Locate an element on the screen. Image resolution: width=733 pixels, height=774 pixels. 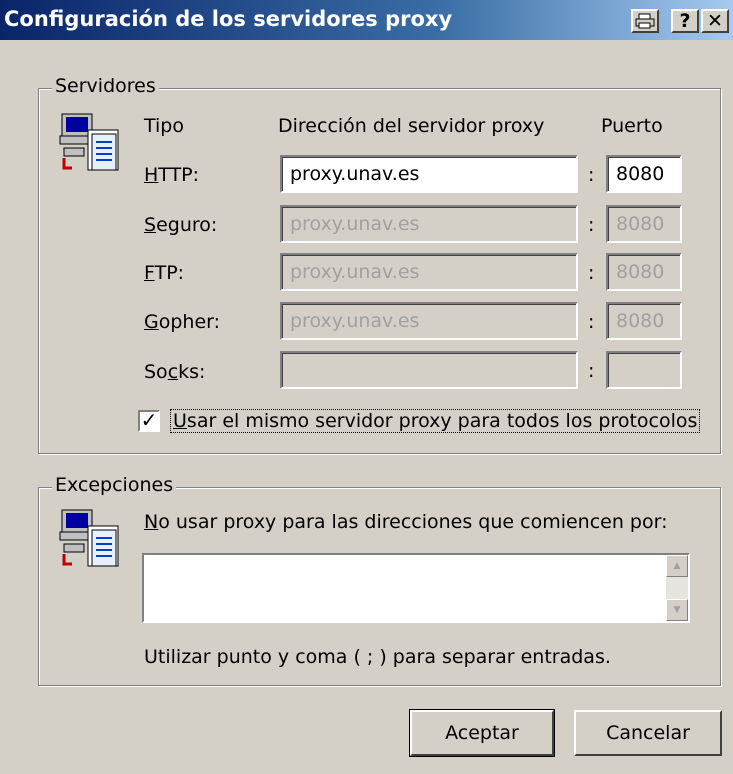
ftp-port-input is located at coordinates (644, 272).